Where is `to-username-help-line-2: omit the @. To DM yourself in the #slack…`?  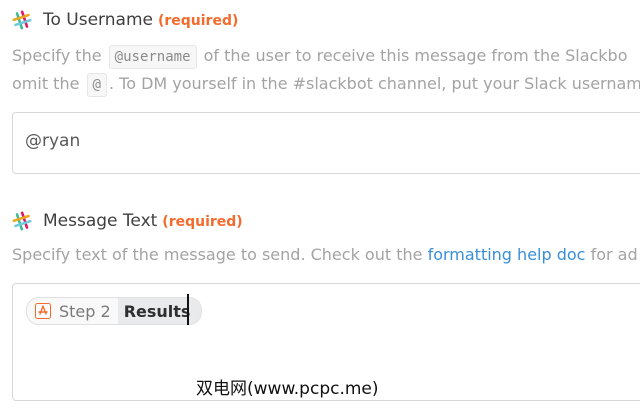 to-username-help-line-2: omit the @. To DM yourself in the #slack… is located at coordinates (326, 84).